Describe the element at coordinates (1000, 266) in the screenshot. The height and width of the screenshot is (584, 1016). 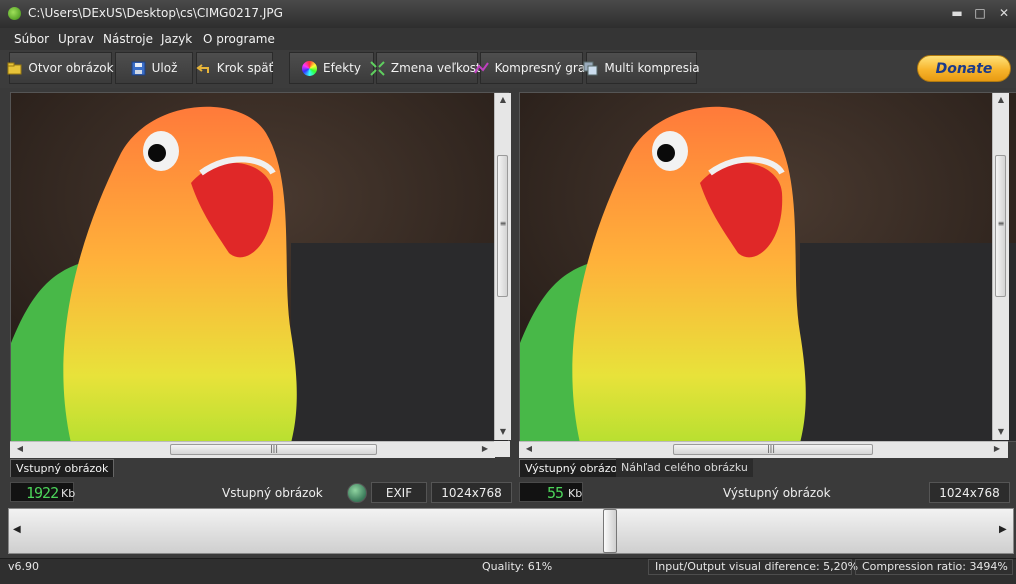
I see `output-vertical-scrollbar: ▲ ≡ ▼` at that location.